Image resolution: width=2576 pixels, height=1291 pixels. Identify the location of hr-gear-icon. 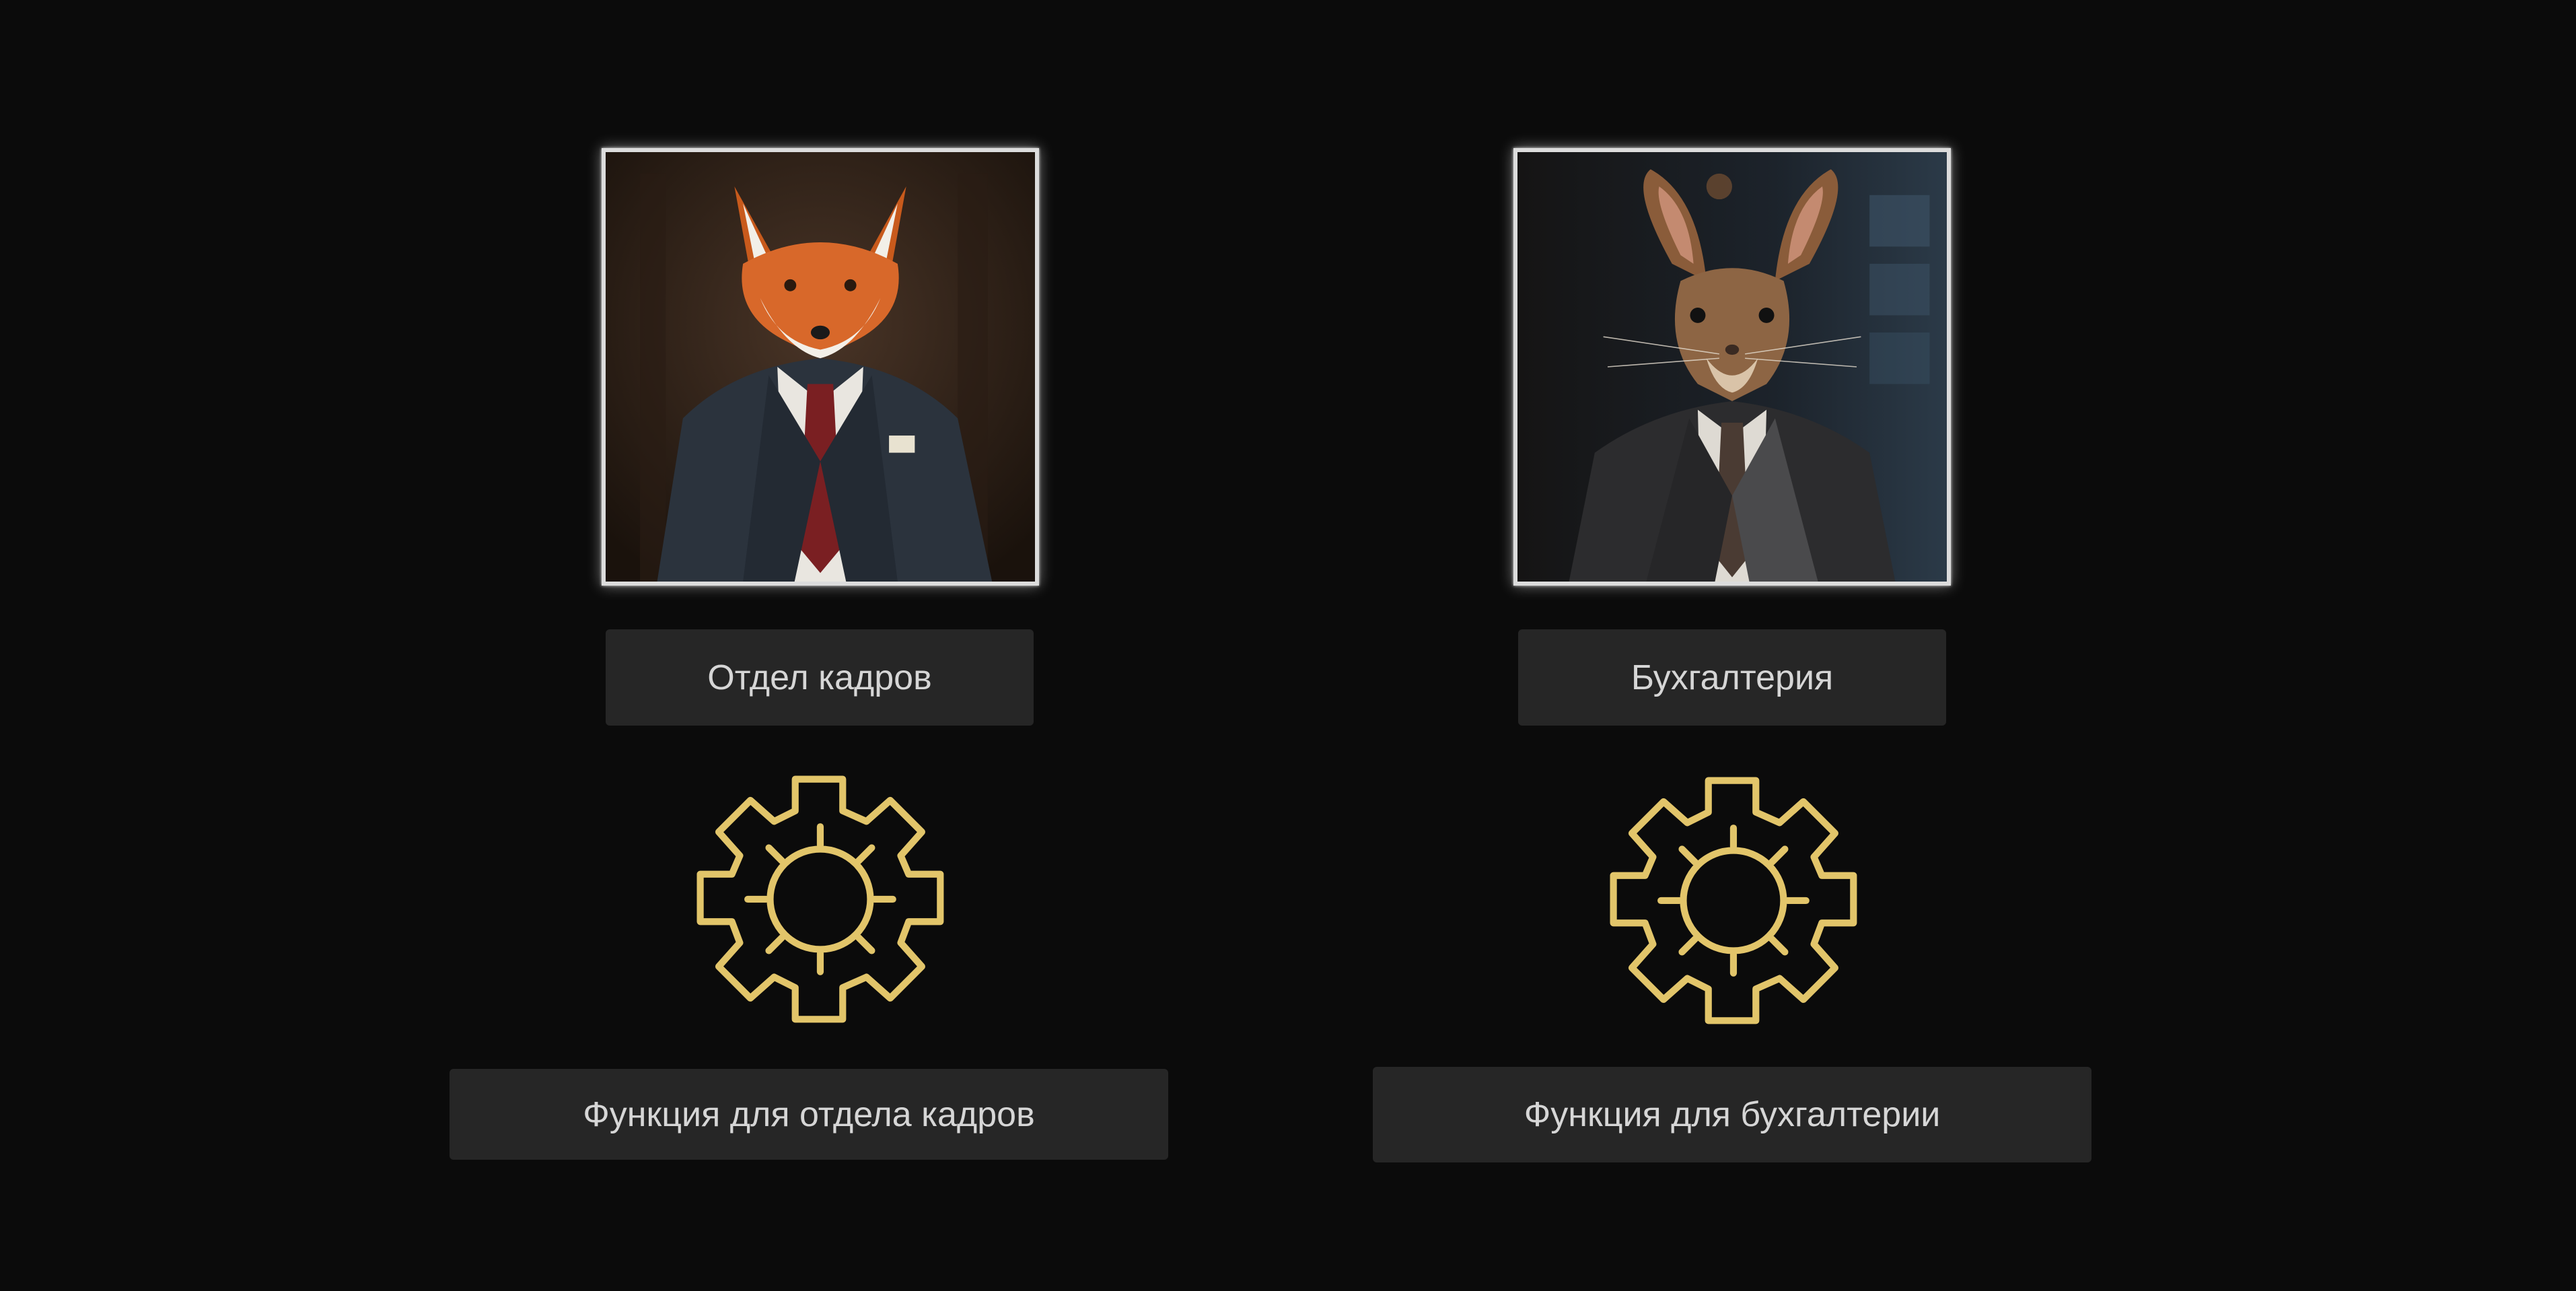
(819, 898).